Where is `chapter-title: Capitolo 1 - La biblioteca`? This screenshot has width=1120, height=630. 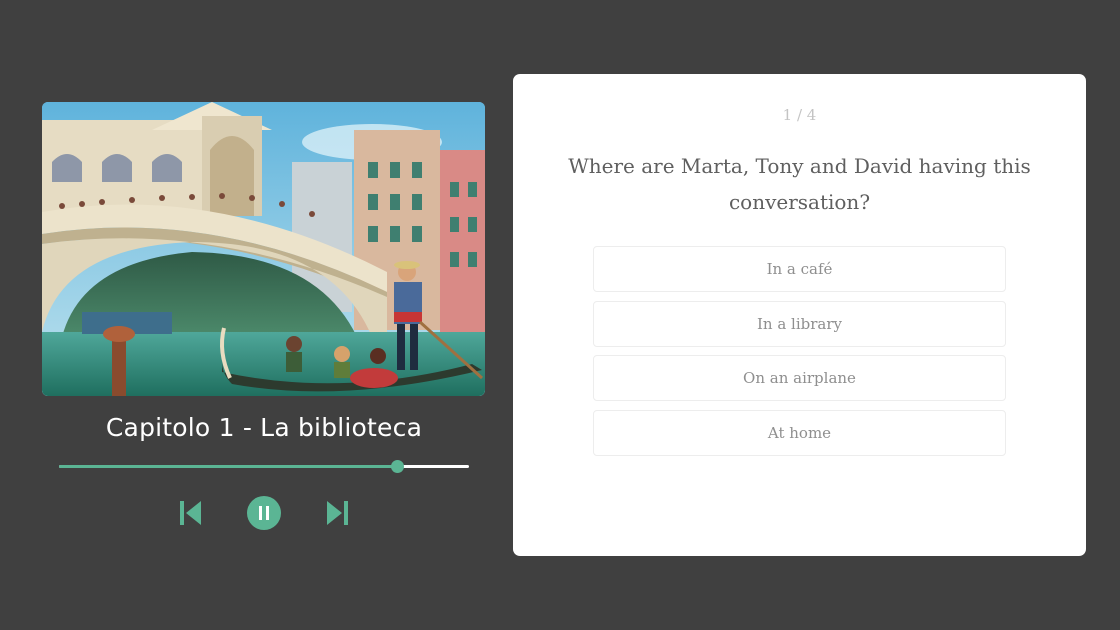
chapter-title: Capitolo 1 - La biblioteca is located at coordinates (264, 427).